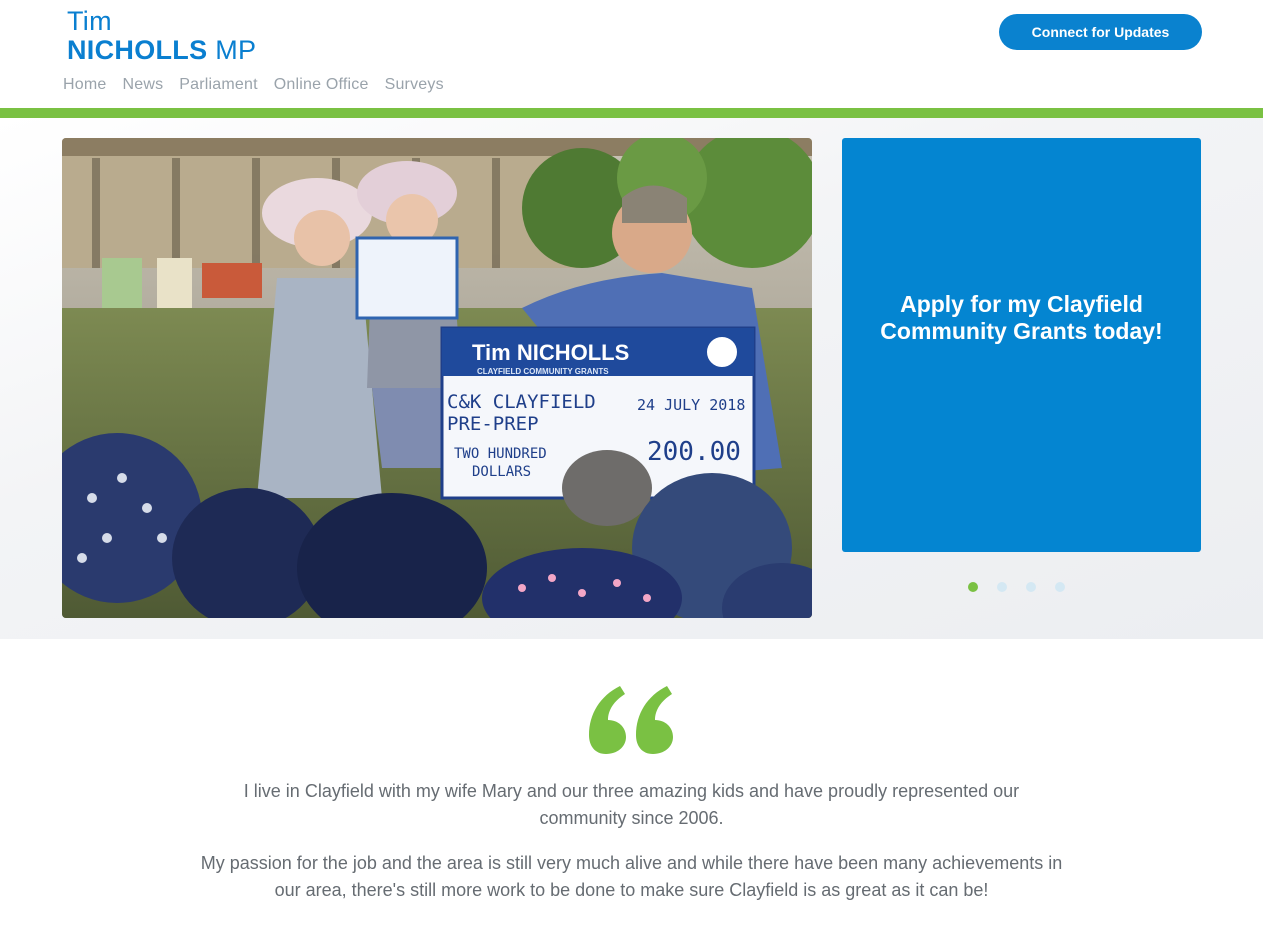 The image size is (1263, 950). I want to click on logo-first-name: Tim, so click(89, 21).